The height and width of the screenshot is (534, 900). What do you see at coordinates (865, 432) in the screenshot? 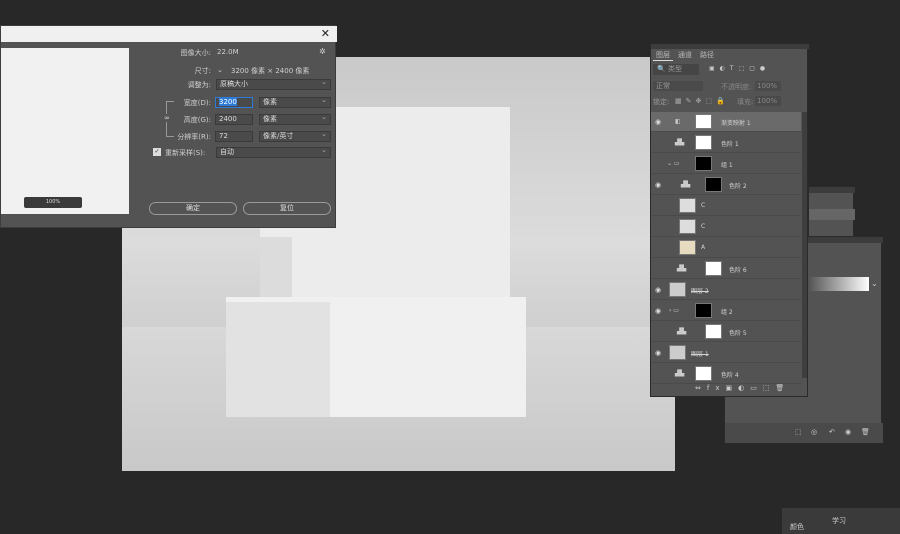
I see `trash-icon: 🗑` at bounding box center [865, 432].